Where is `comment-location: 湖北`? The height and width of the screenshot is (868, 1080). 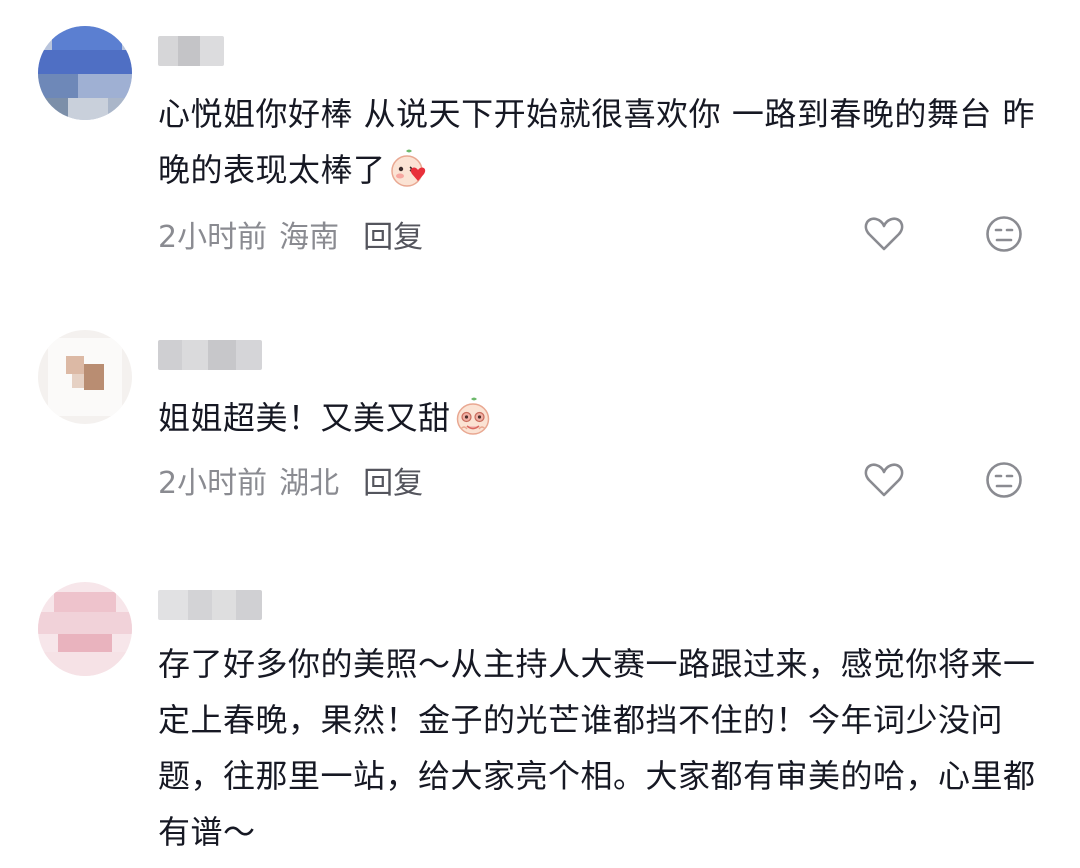 comment-location: 湖北 is located at coordinates (309, 483).